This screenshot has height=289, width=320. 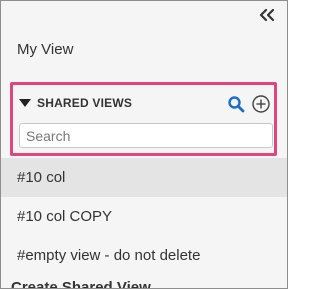 I want to click on plus-circle-icon, so click(x=261, y=104).